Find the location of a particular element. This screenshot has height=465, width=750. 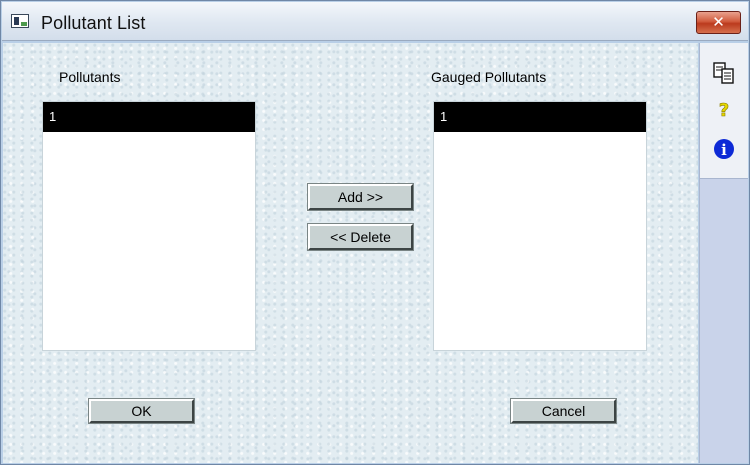

info-glyph: i is located at coordinates (724, 150).